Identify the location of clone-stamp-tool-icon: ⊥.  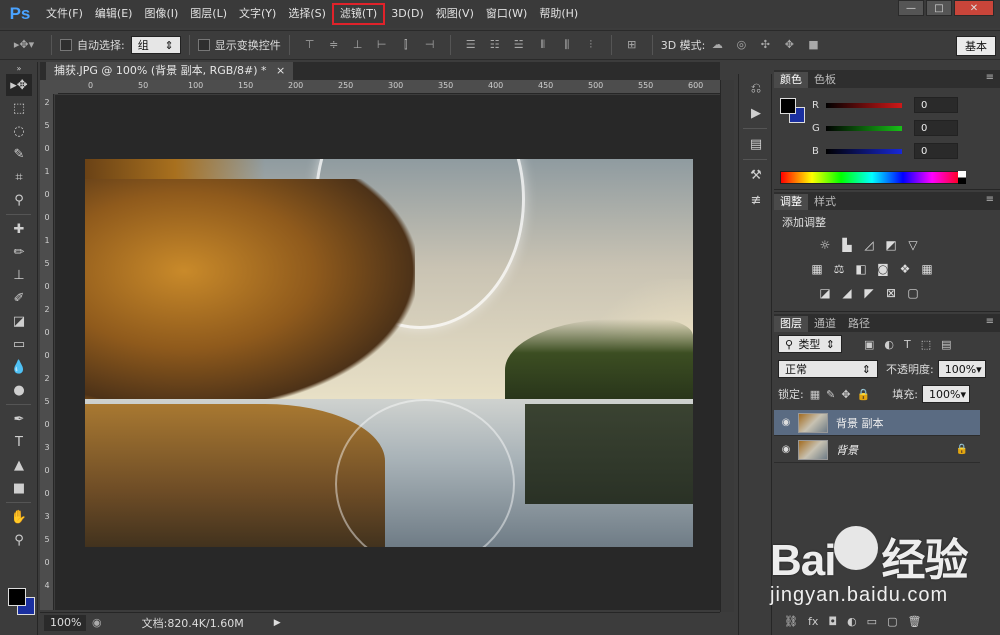
(19, 275).